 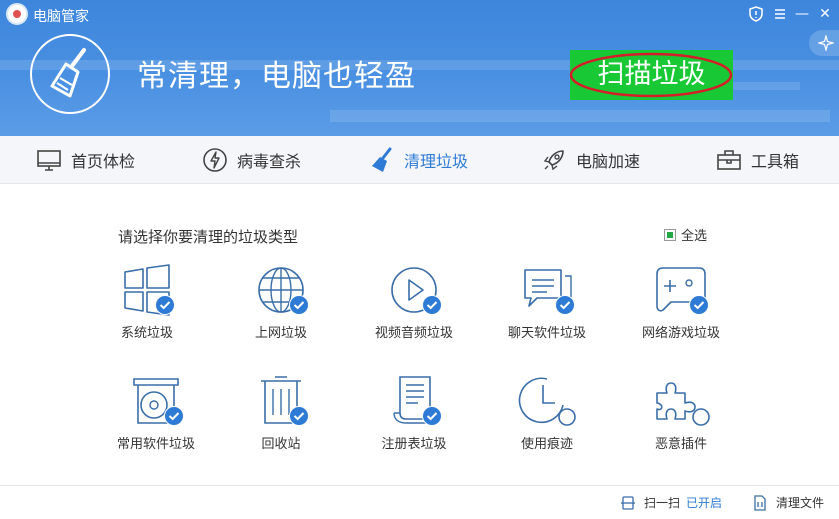 I want to click on junk-item-label: 网络游戏垃圾, so click(x=680, y=333).